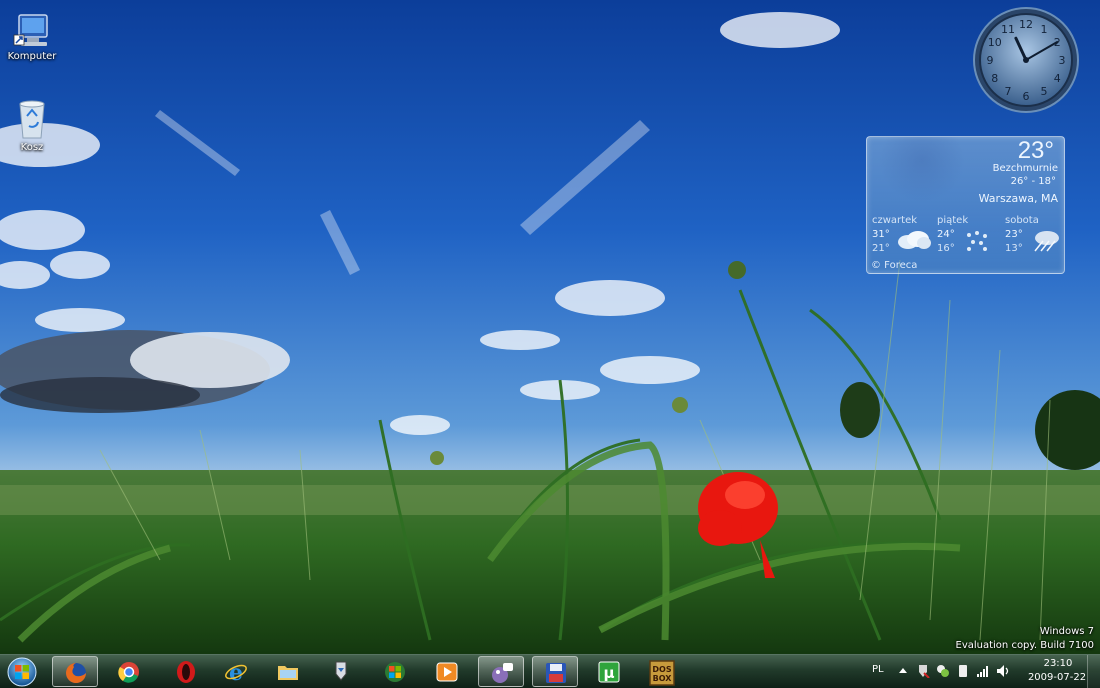 Image resolution: width=1100 pixels, height=688 pixels. I want to click on forecast-high: 24°, so click(946, 234).